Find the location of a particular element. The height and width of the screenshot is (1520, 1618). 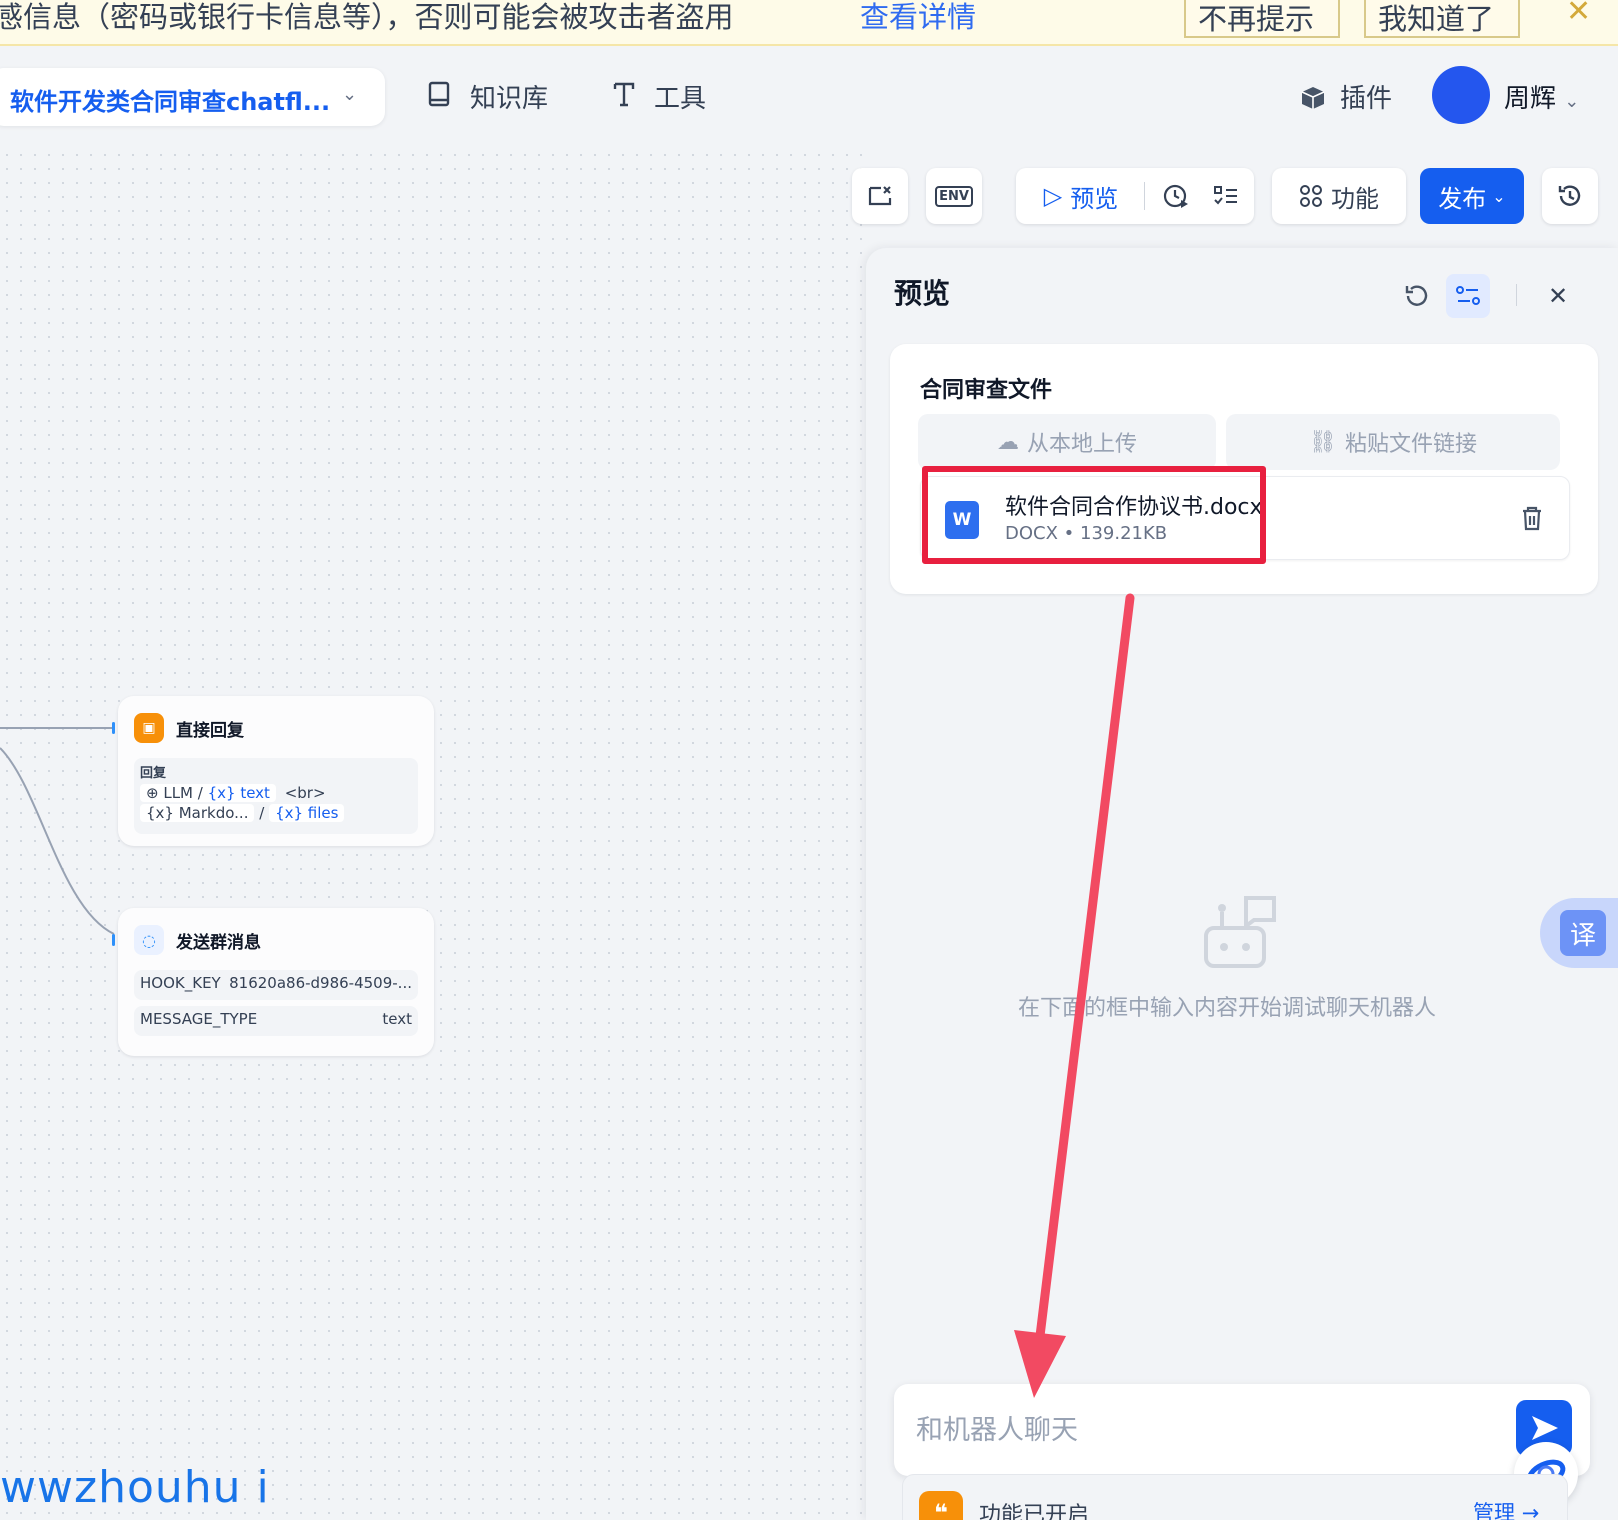

chat-input-box is located at coordinates (1242, 1430).